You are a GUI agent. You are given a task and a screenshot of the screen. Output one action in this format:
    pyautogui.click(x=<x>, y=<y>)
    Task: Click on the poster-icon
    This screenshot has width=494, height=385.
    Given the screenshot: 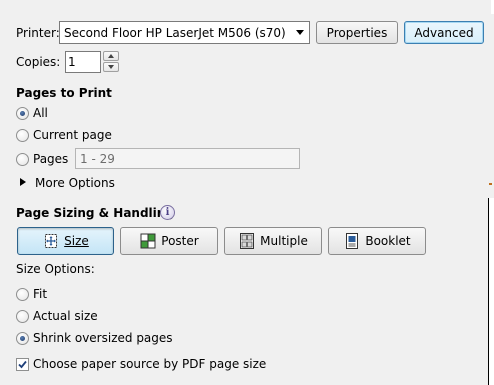 What is the action you would take?
    pyautogui.click(x=148, y=241)
    